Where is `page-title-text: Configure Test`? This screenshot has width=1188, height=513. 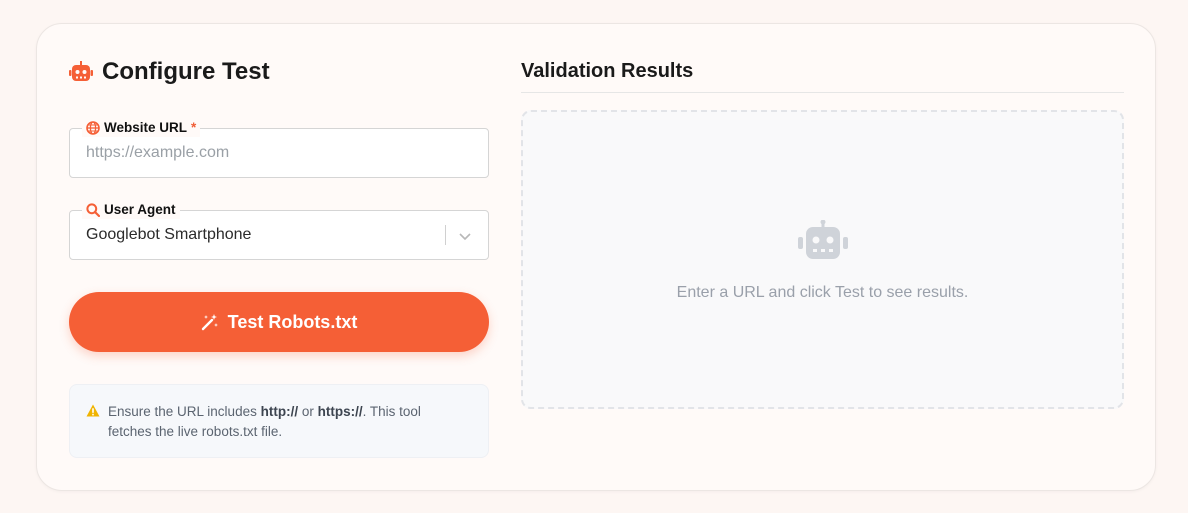 page-title-text: Configure Test is located at coordinates (186, 71).